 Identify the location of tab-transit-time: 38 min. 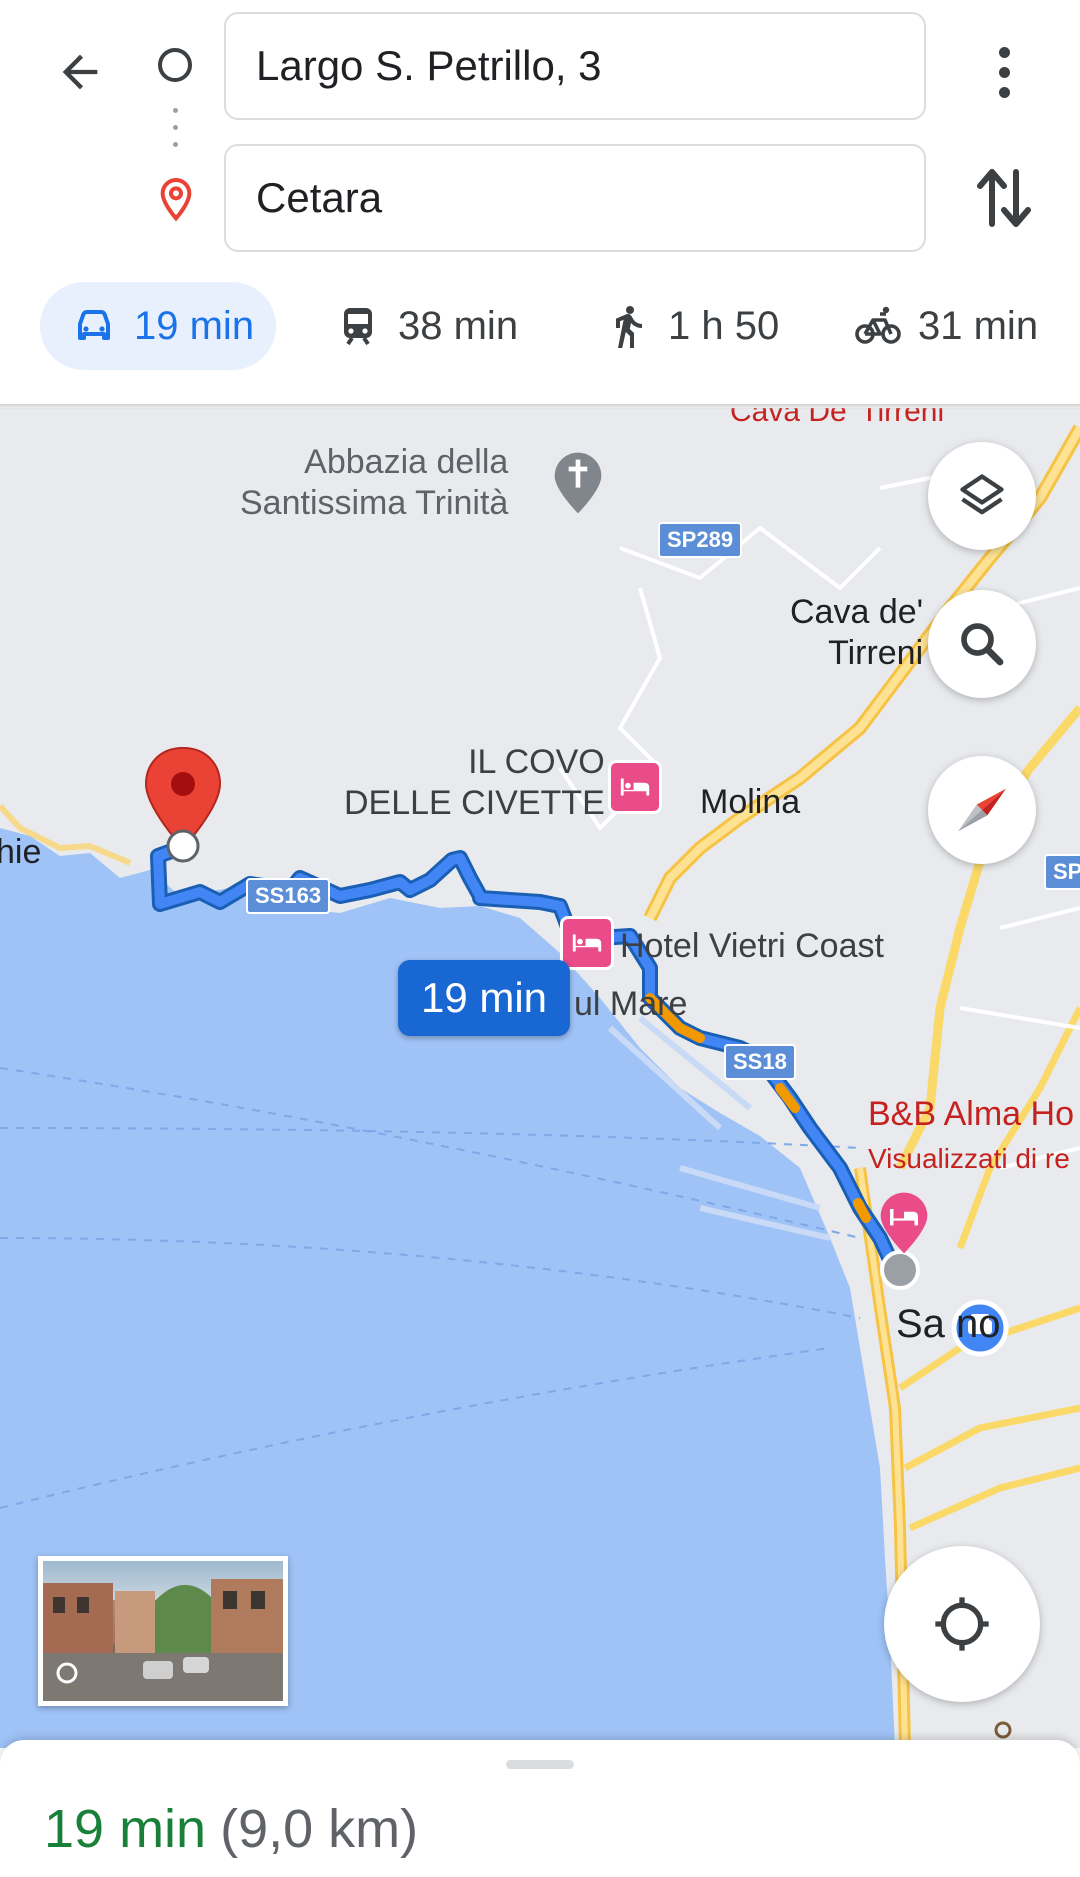
(458, 325).